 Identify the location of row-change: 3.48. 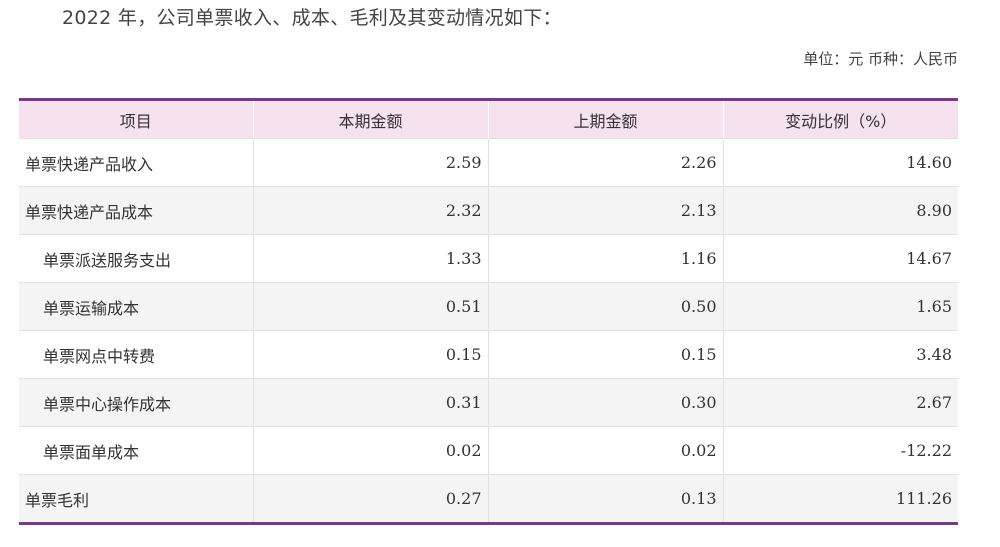
(840, 354).